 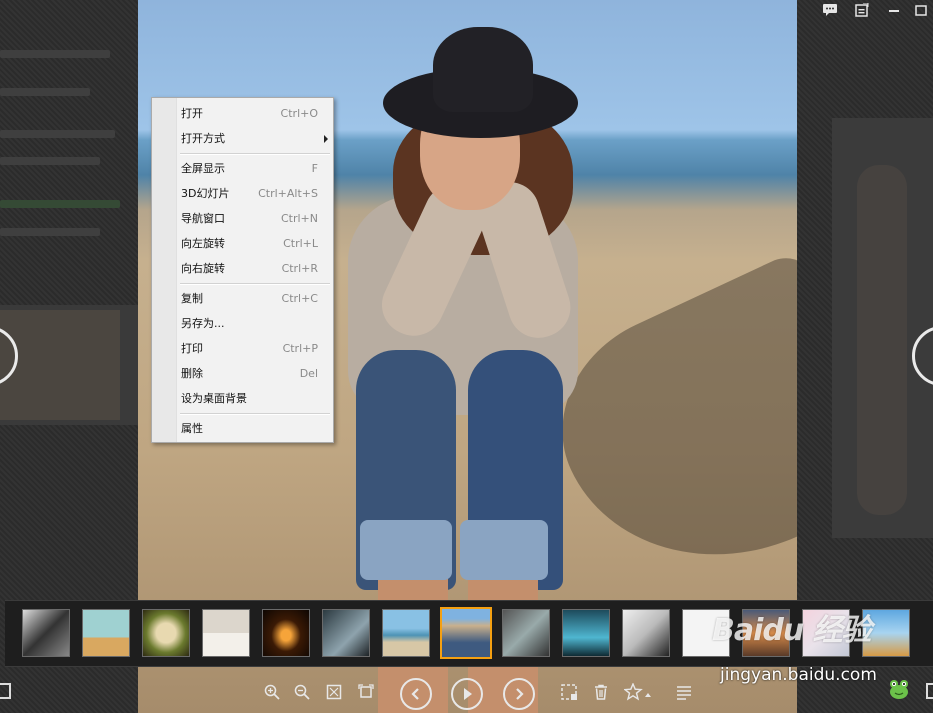 I want to click on menu-item-shortcut: Del, so click(x=308, y=373).